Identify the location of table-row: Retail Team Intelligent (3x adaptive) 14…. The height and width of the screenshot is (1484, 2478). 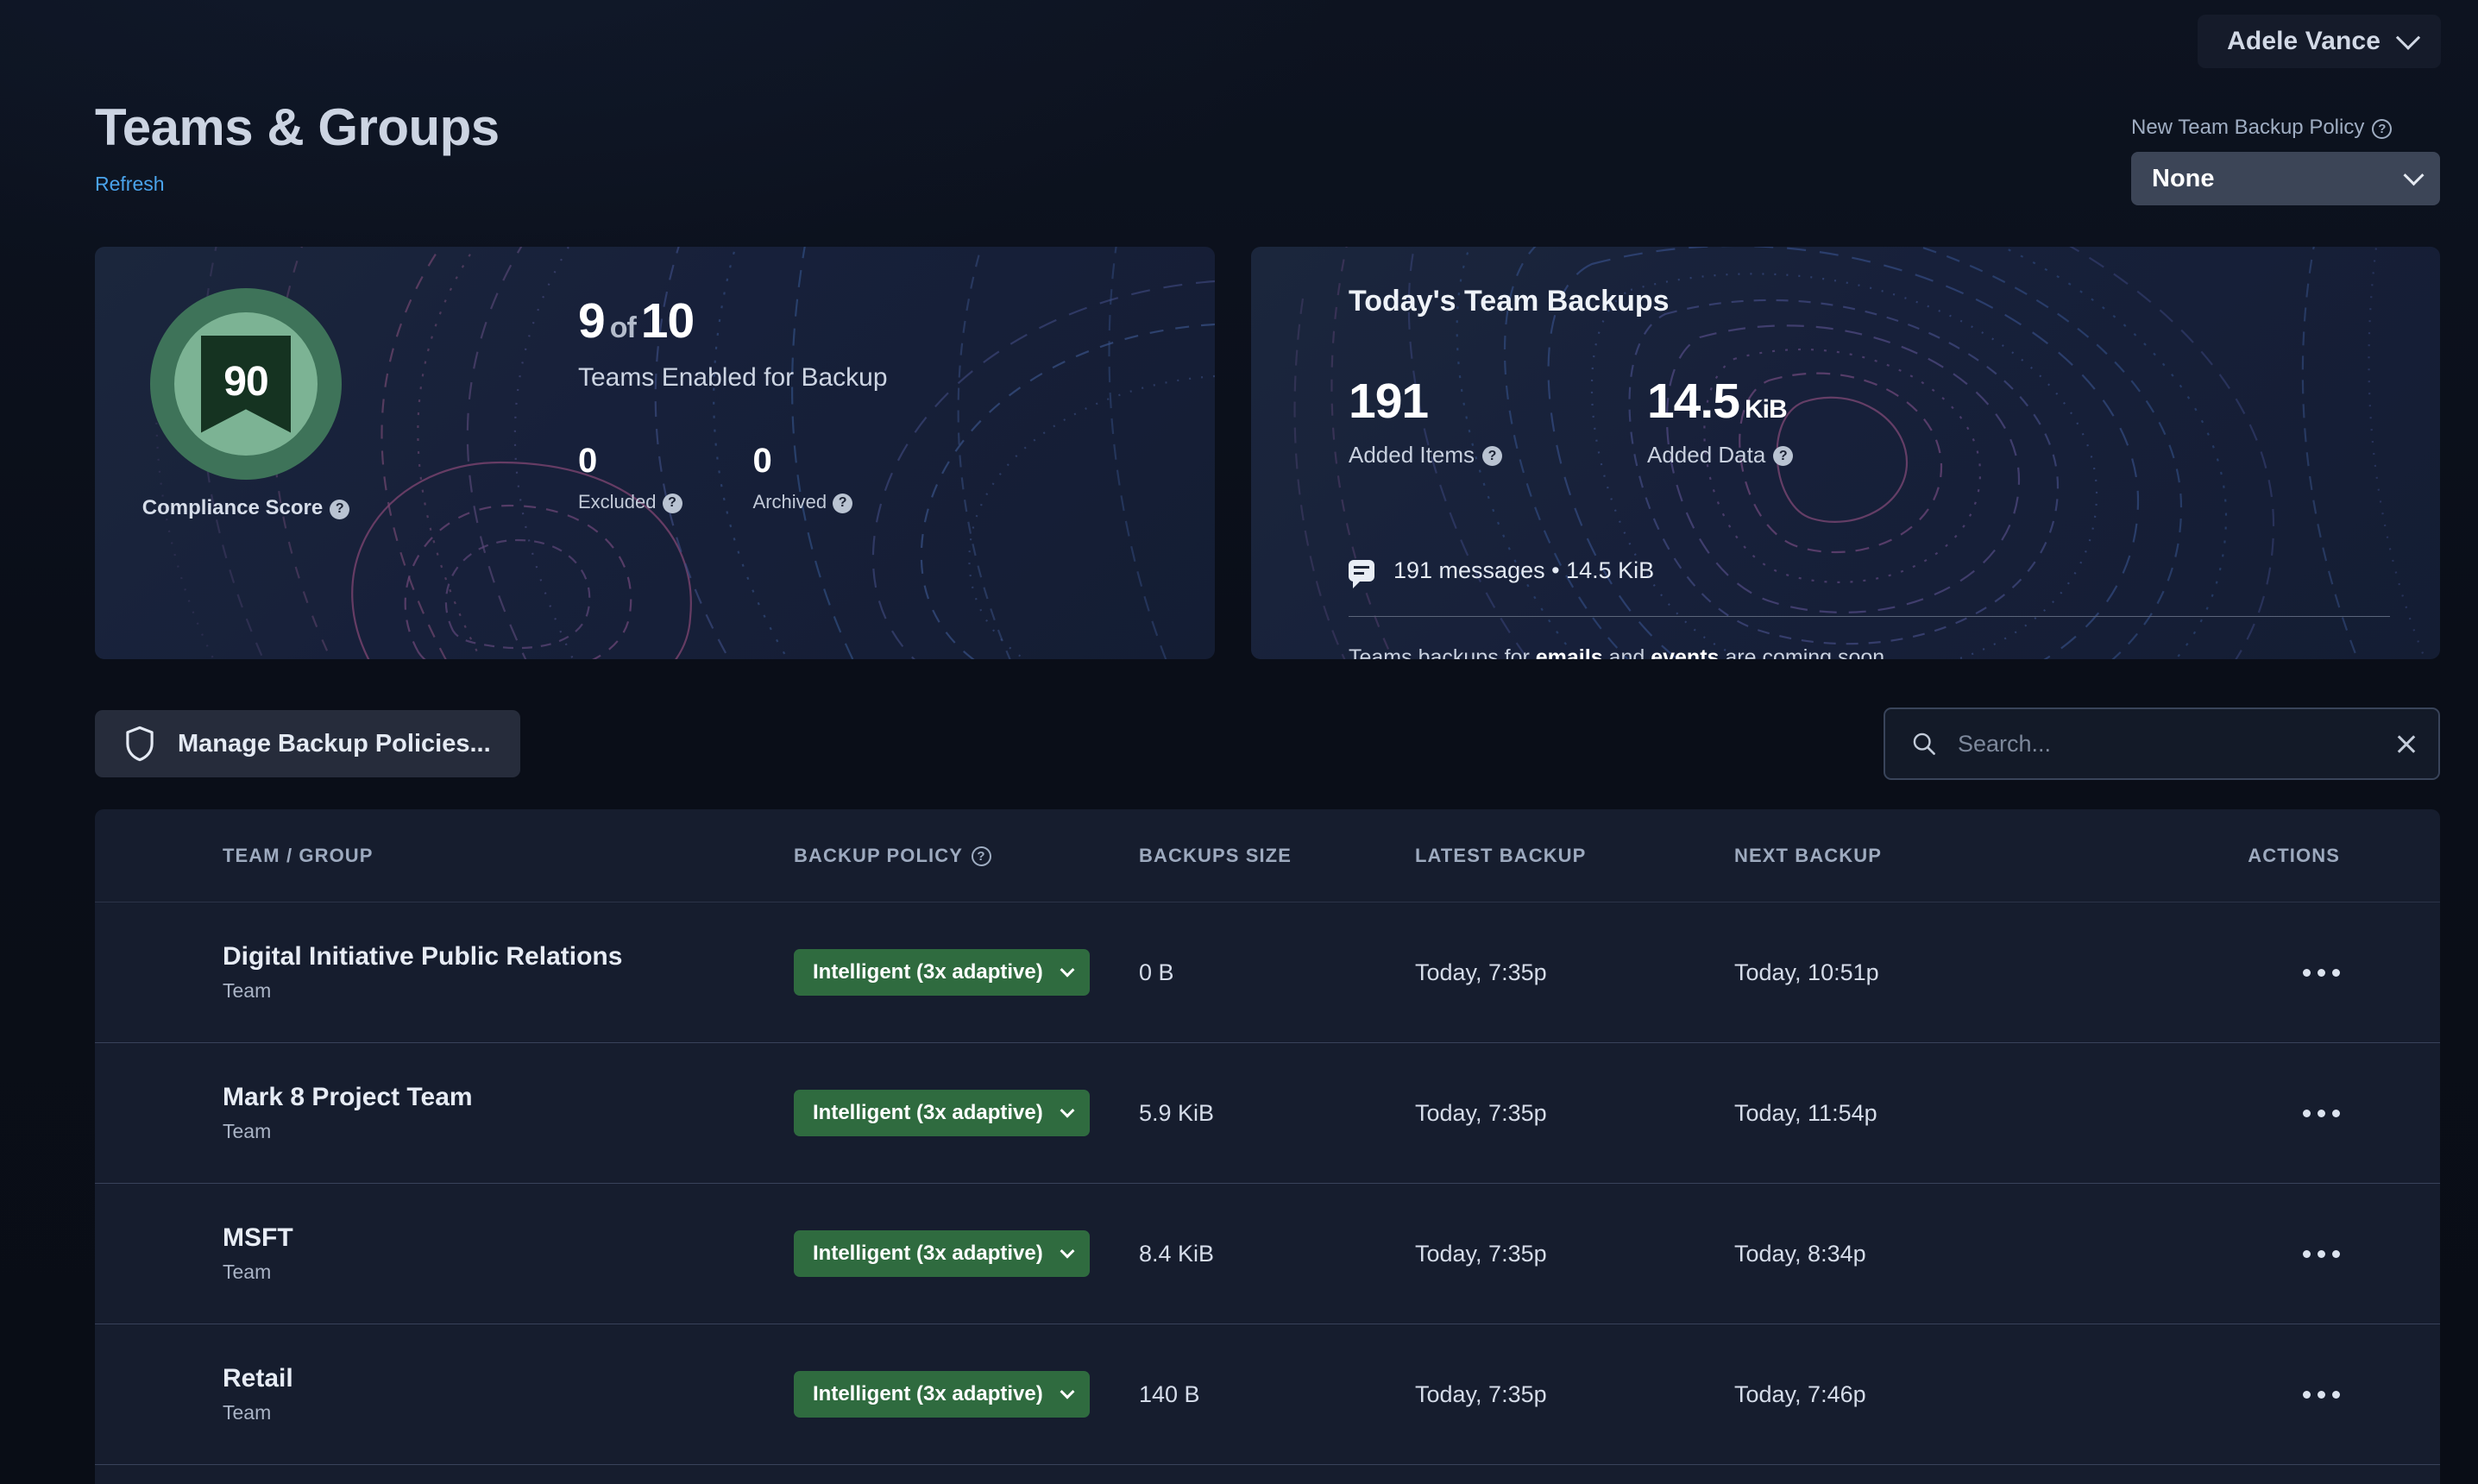
(1268, 1394).